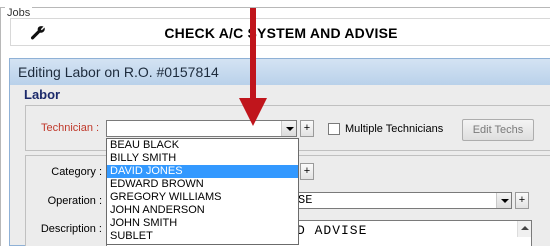 The height and width of the screenshot is (246, 550). I want to click on job-title: CHECK A/C SYSTEM AND ADVISE, so click(281, 33).